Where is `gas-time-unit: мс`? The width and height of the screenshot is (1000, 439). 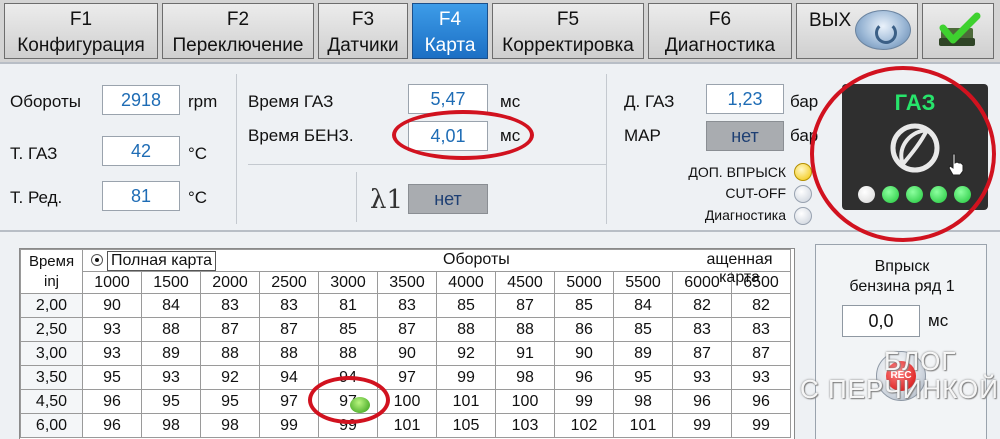
gas-time-unit: мс is located at coordinates (510, 101).